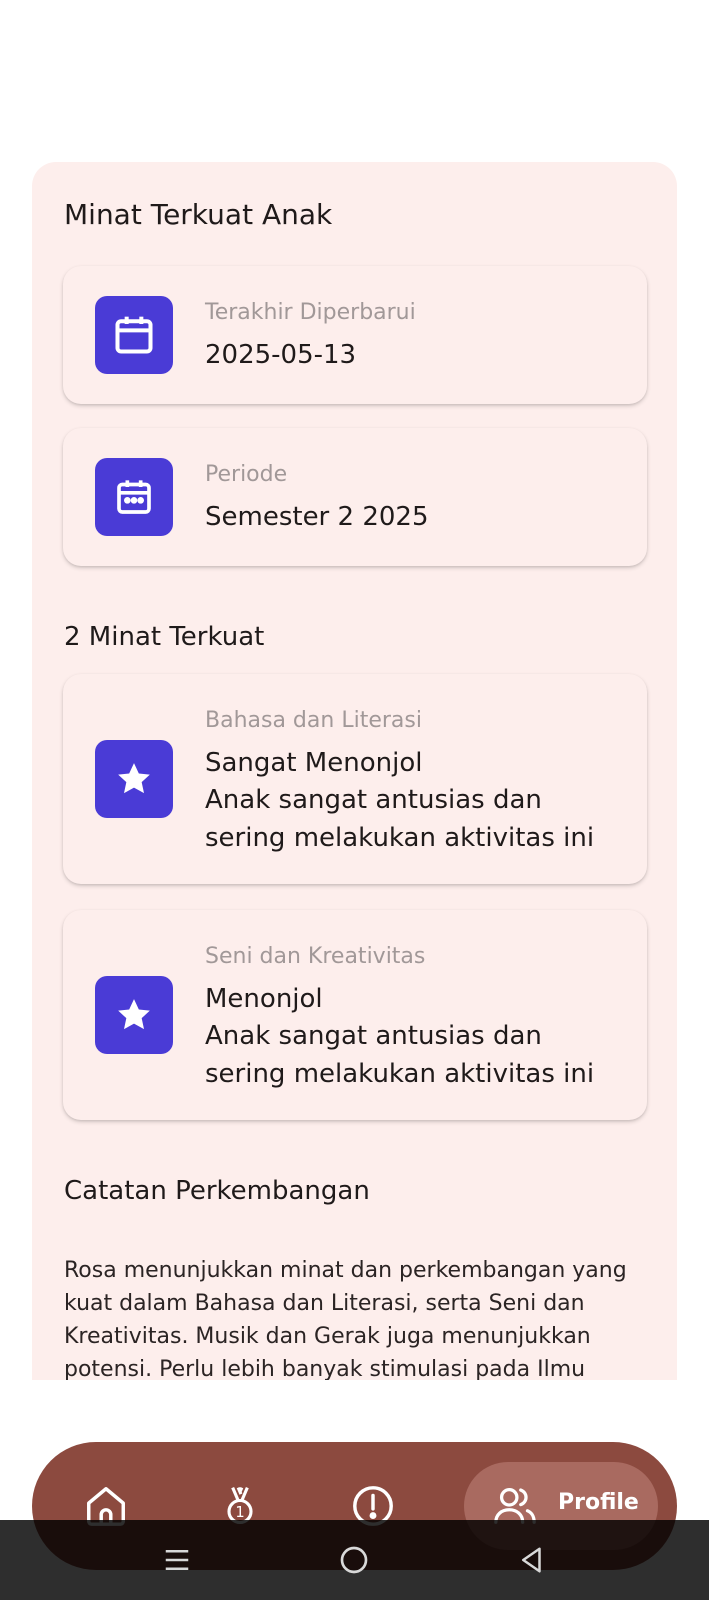  I want to click on panel-title: Minat Terkuat Anak, so click(198, 214).